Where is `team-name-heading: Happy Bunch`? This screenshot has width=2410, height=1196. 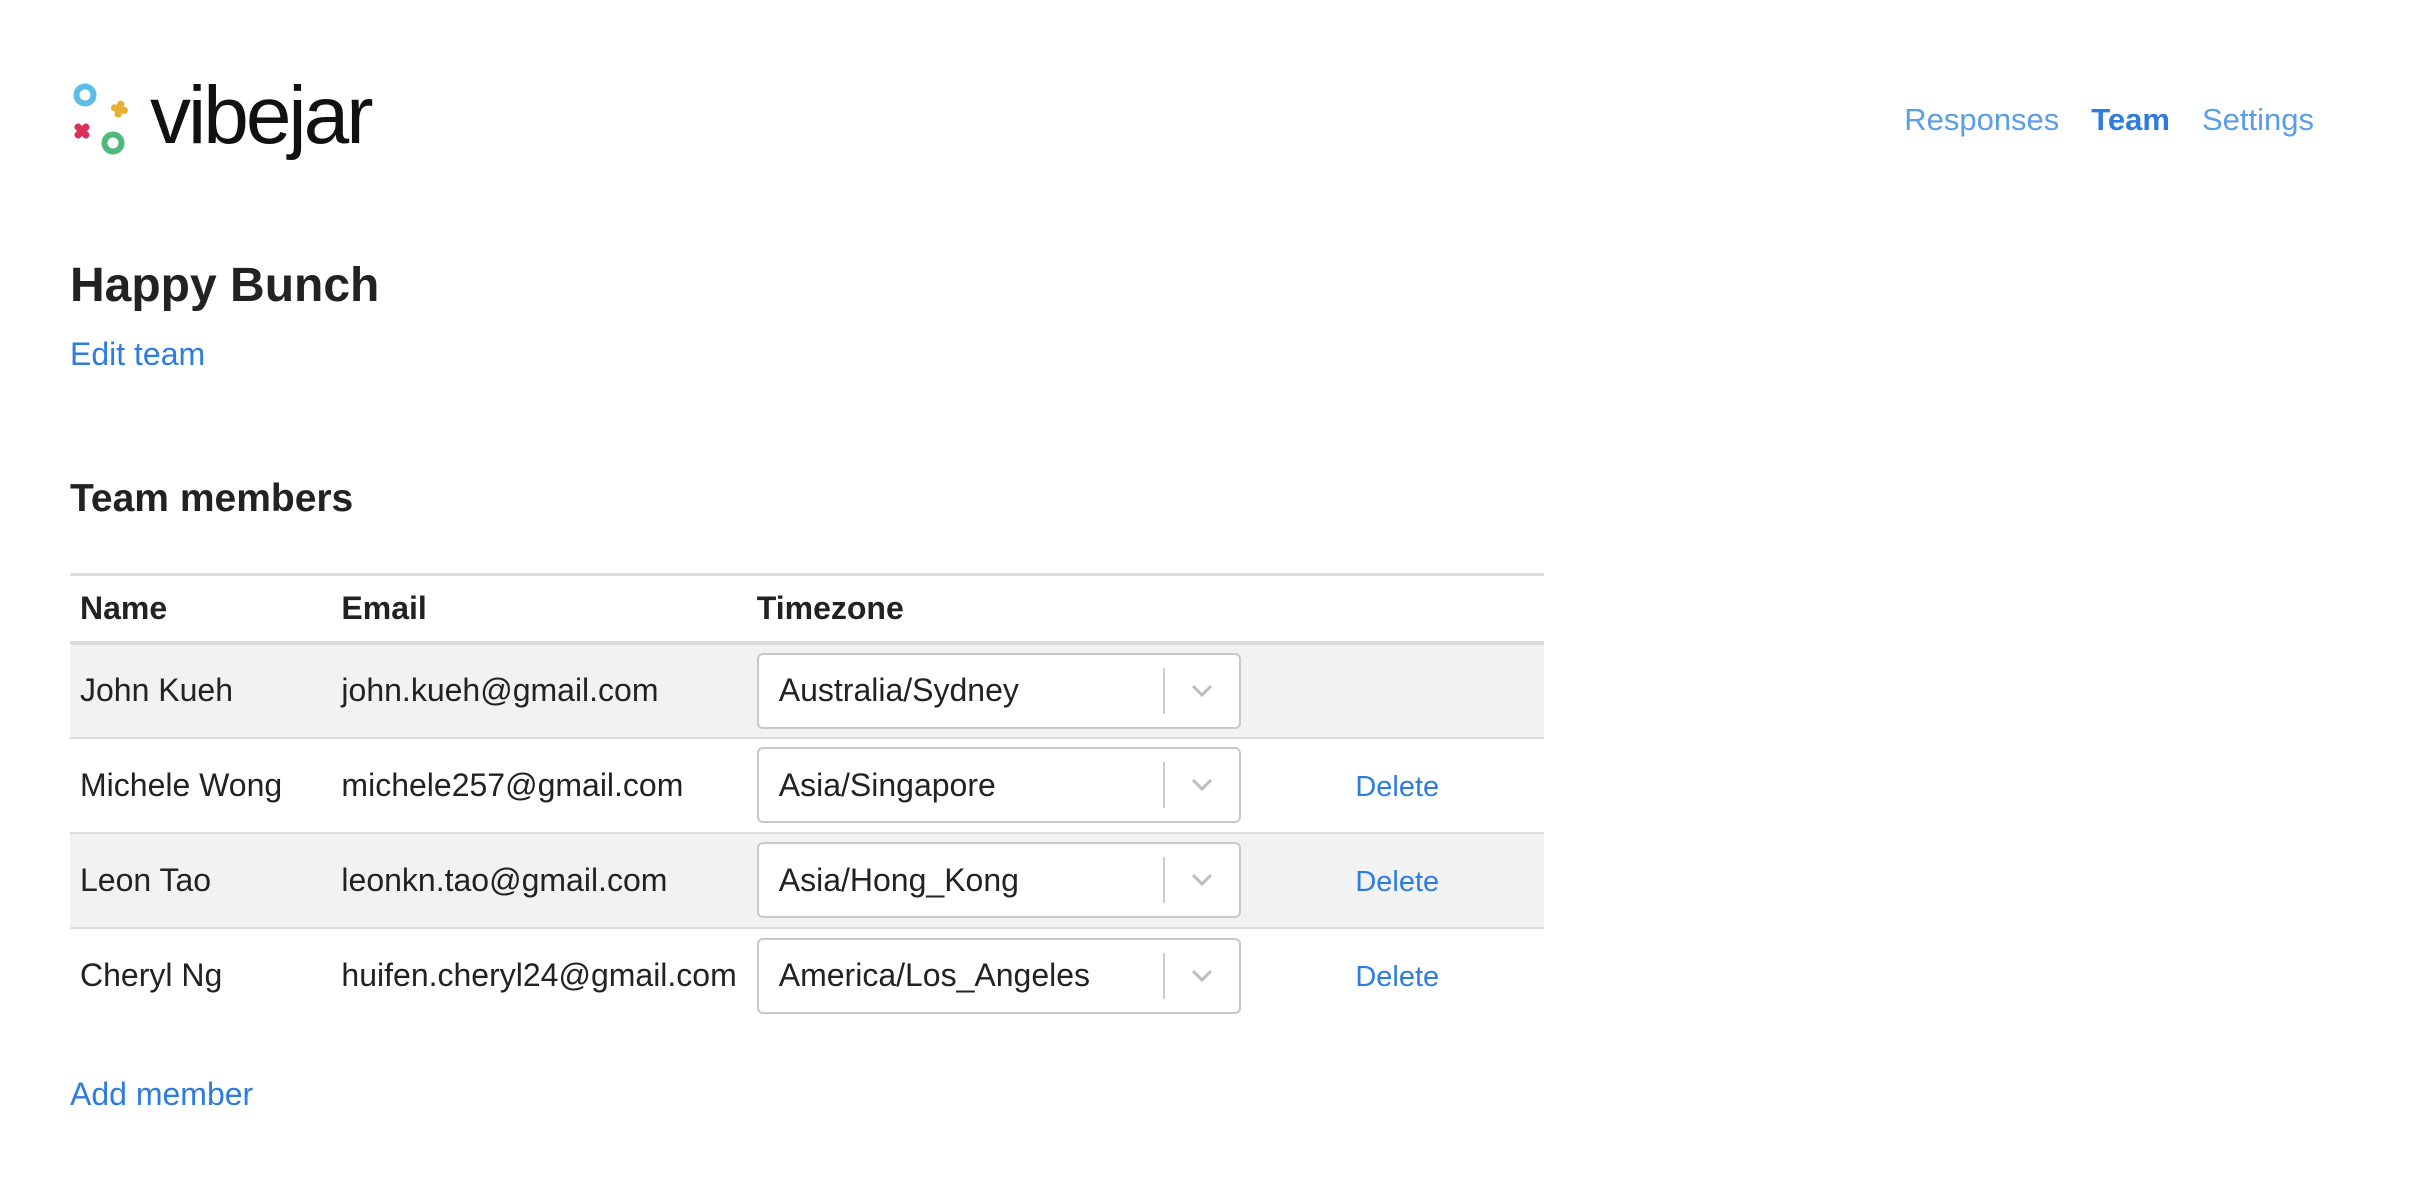 team-name-heading: Happy Bunch is located at coordinates (225, 285).